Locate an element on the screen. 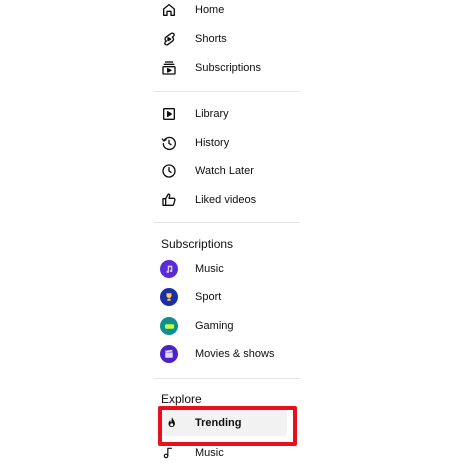 This screenshot has height=467, width=460. gaming-channel-icon is located at coordinates (169, 326).